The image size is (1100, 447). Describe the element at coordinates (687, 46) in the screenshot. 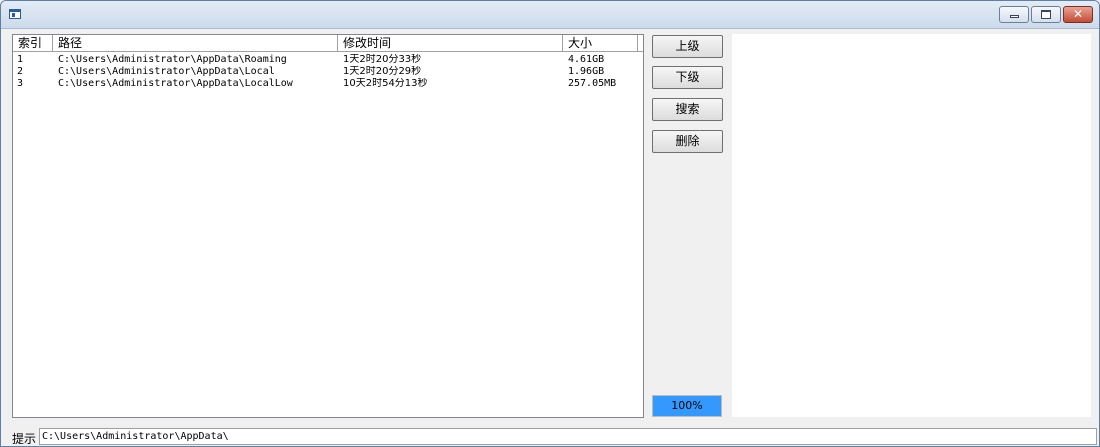

I see `parent-dir-button: 上级` at that location.